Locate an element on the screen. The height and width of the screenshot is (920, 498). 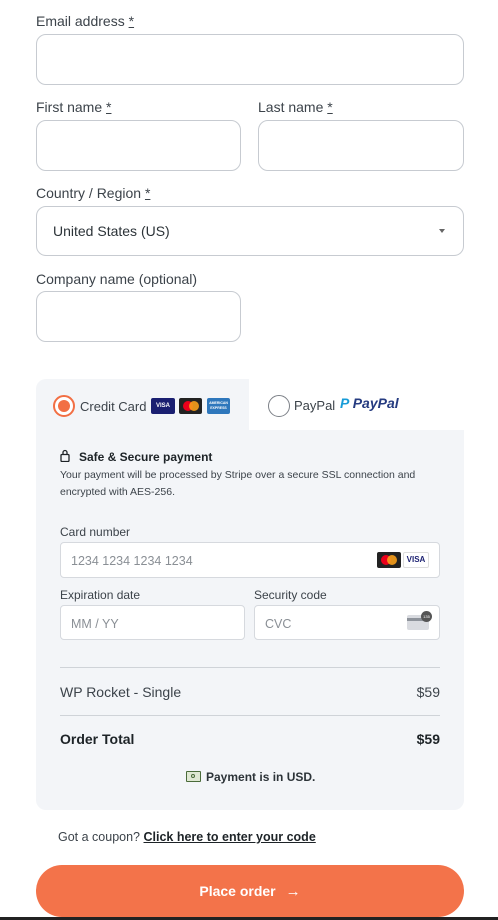
expiry-placeholder: MM / YY is located at coordinates (95, 624).